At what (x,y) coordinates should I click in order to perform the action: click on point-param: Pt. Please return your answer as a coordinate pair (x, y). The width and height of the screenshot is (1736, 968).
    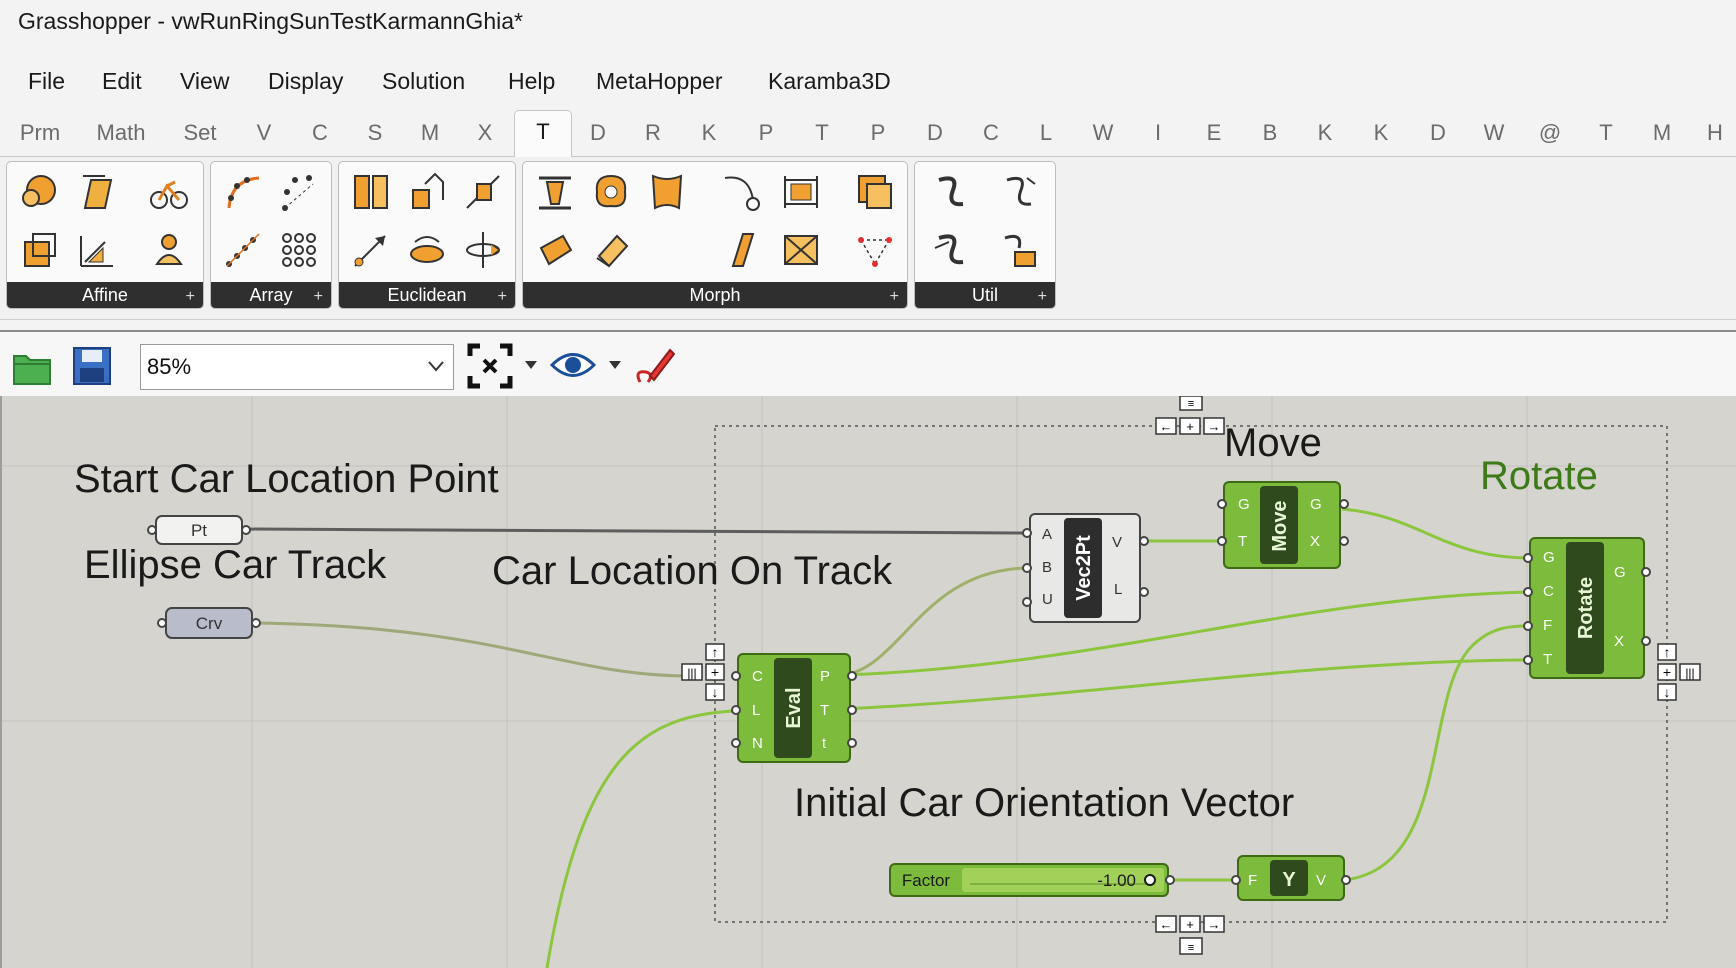
    Looking at the image, I should click on (199, 530).